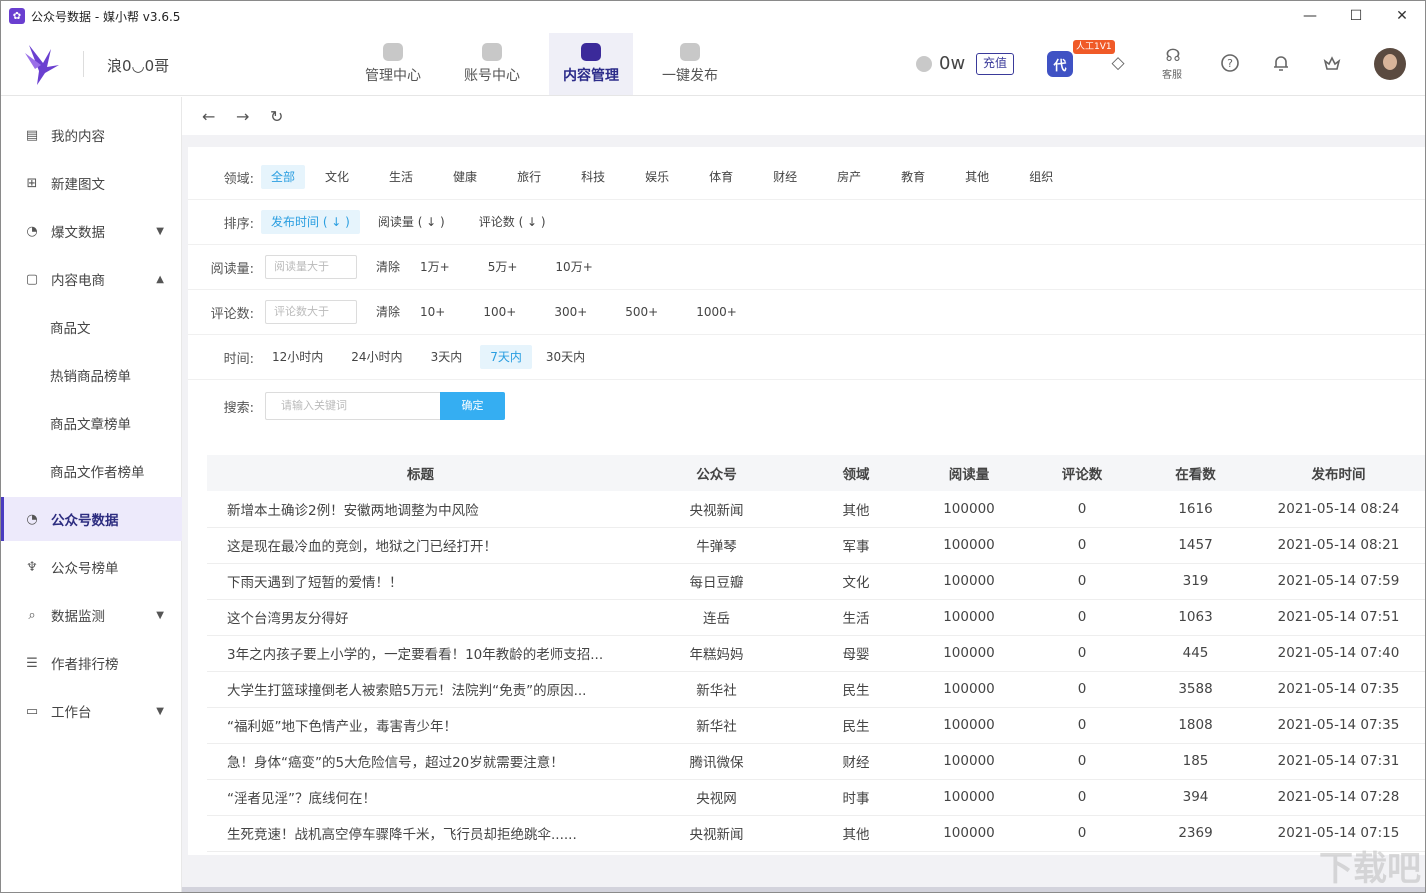 The width and height of the screenshot is (1426, 893). What do you see at coordinates (570, 312) in the screenshot?
I see `comments-option: 300+` at bounding box center [570, 312].